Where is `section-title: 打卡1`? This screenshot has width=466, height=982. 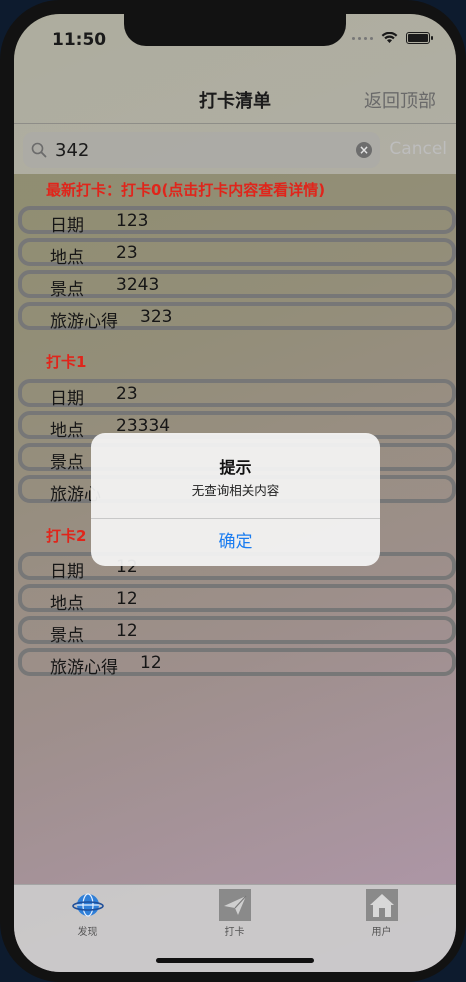
section-title: 打卡1 is located at coordinates (66, 361).